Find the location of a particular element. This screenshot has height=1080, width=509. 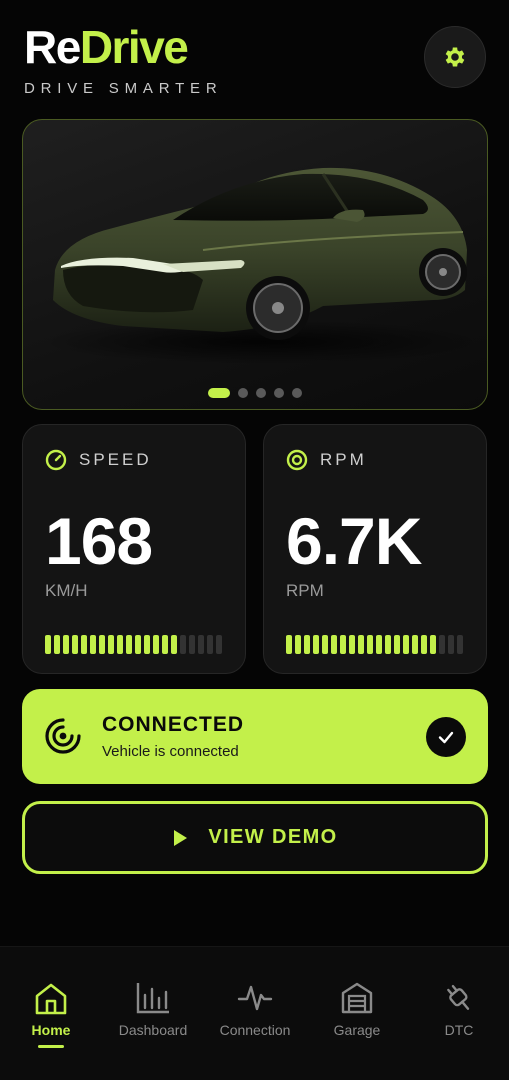

app-tagline: DRIVE SMARTER is located at coordinates (123, 88).